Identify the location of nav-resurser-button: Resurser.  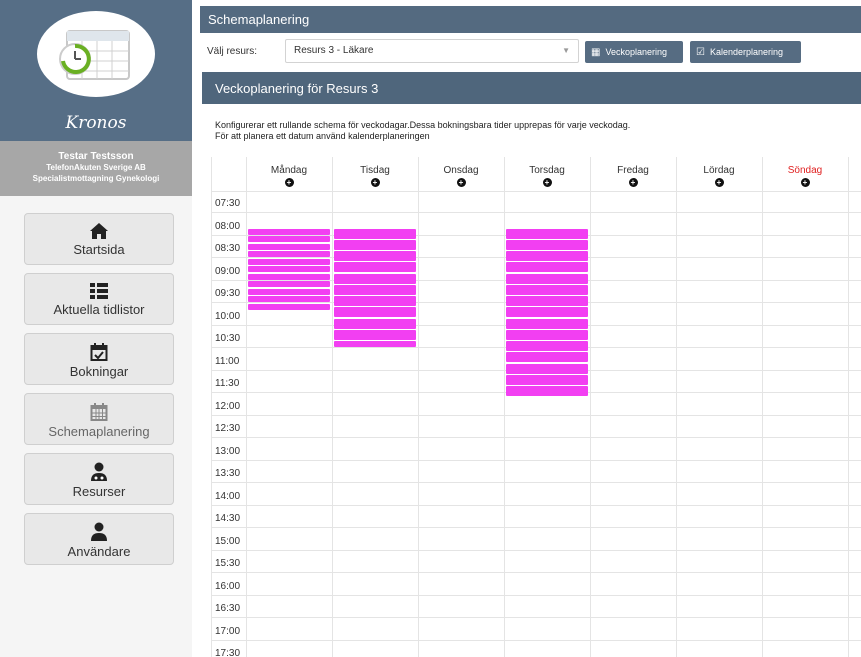
(99, 479).